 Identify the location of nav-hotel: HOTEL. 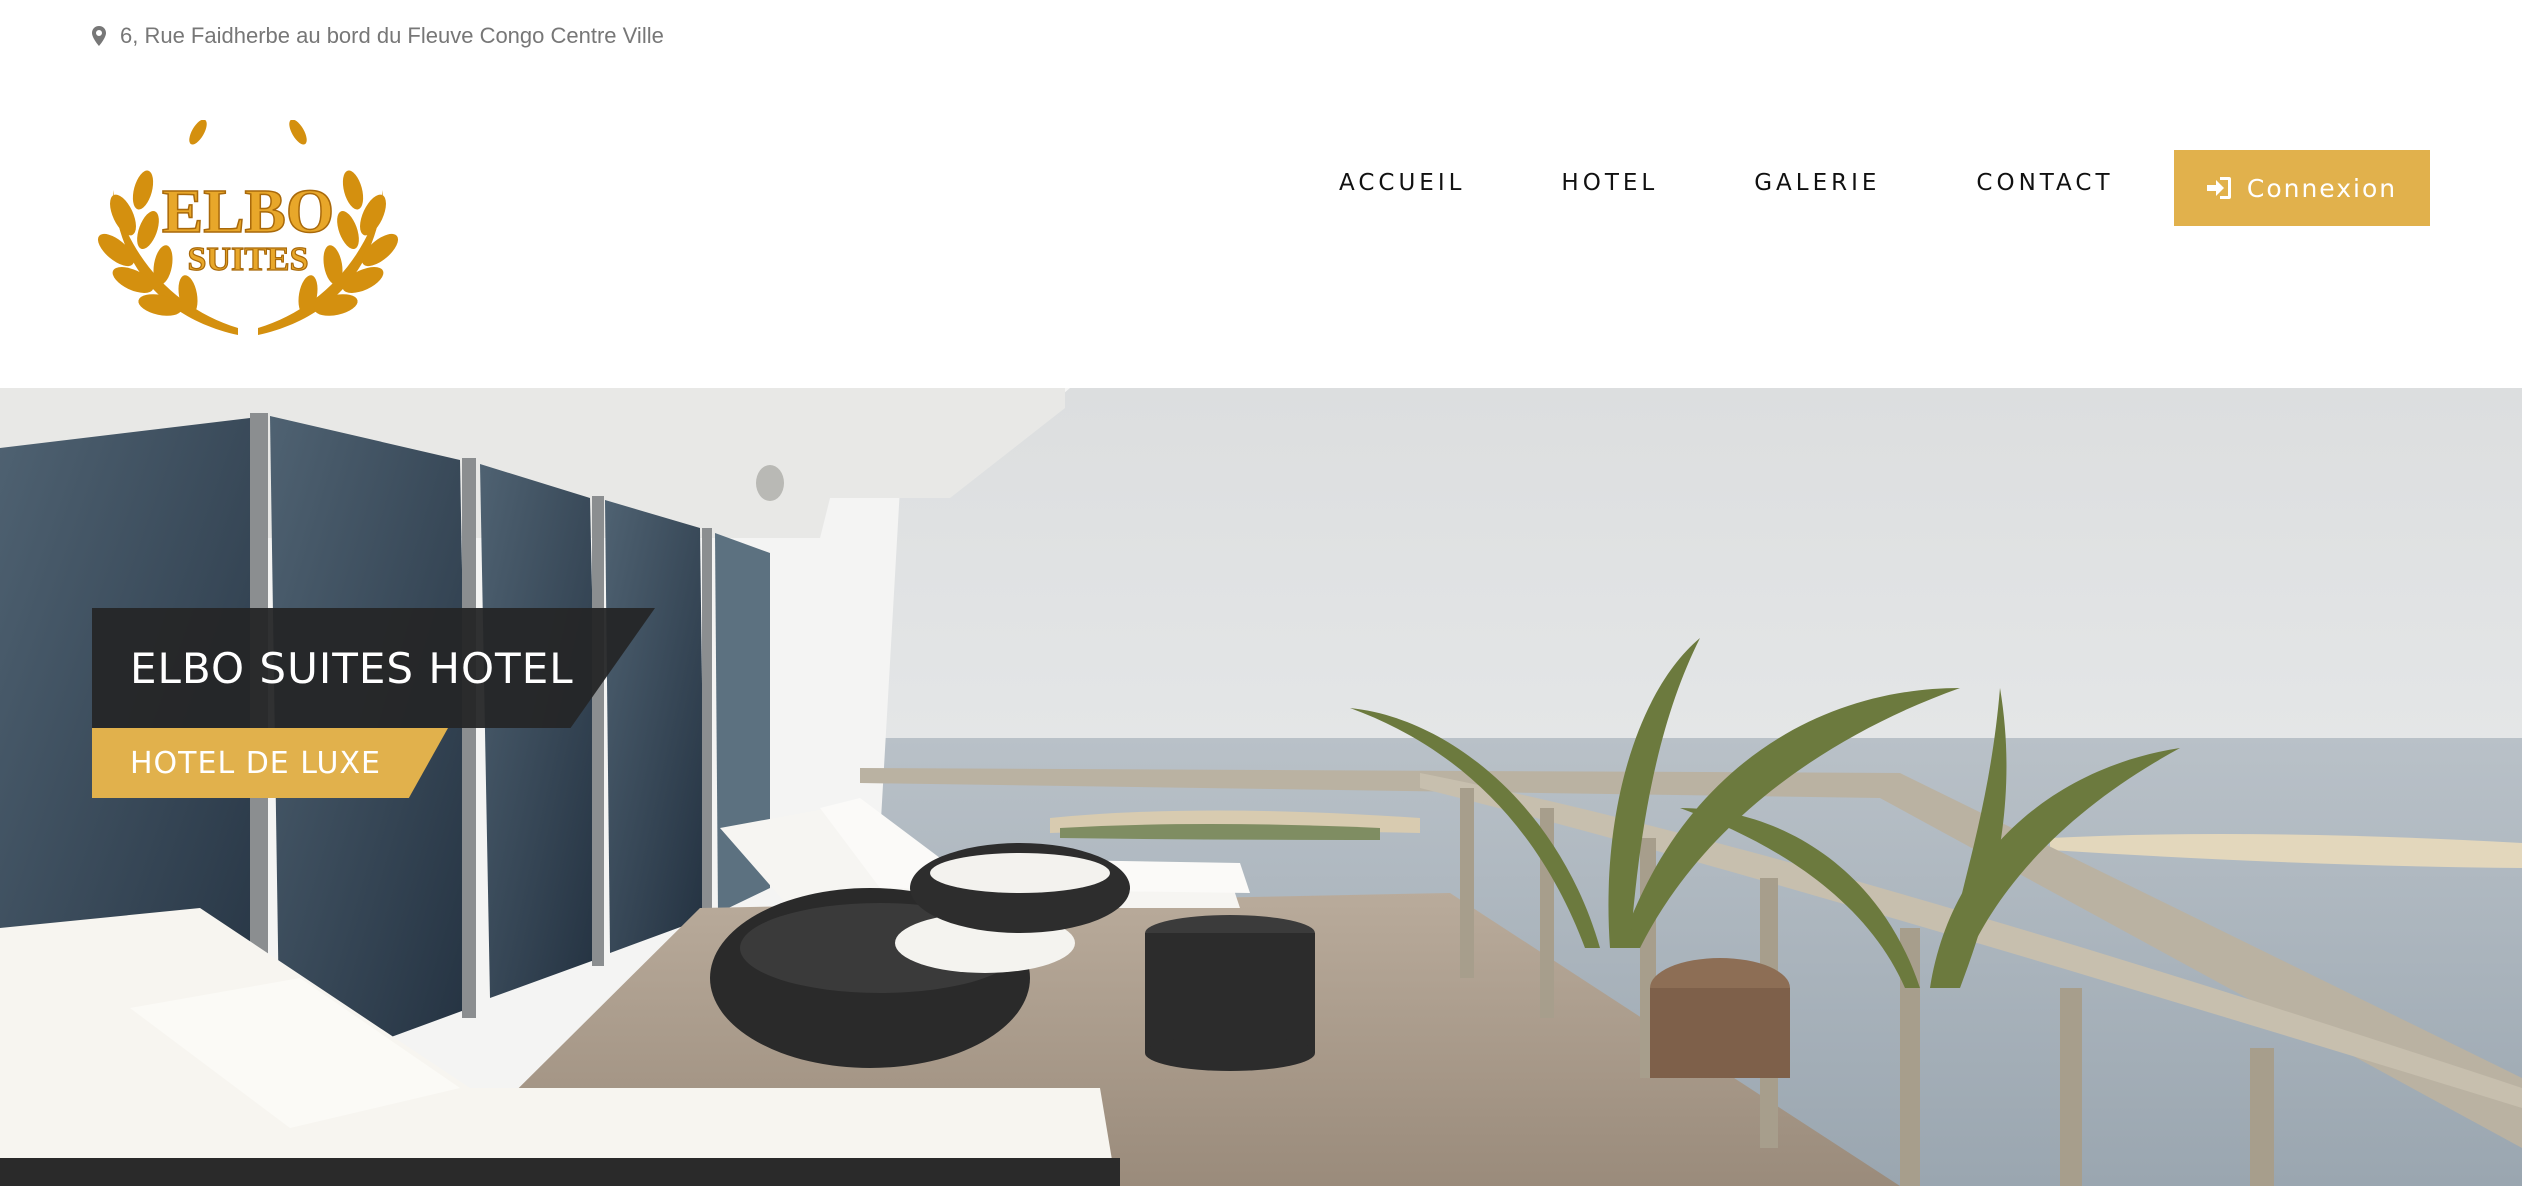
(1609, 183).